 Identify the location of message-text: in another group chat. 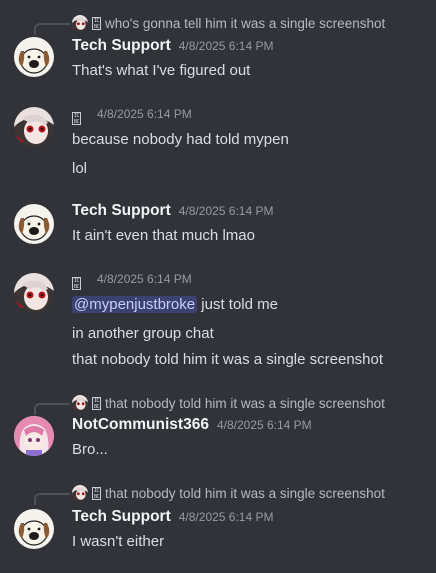
(143, 333).